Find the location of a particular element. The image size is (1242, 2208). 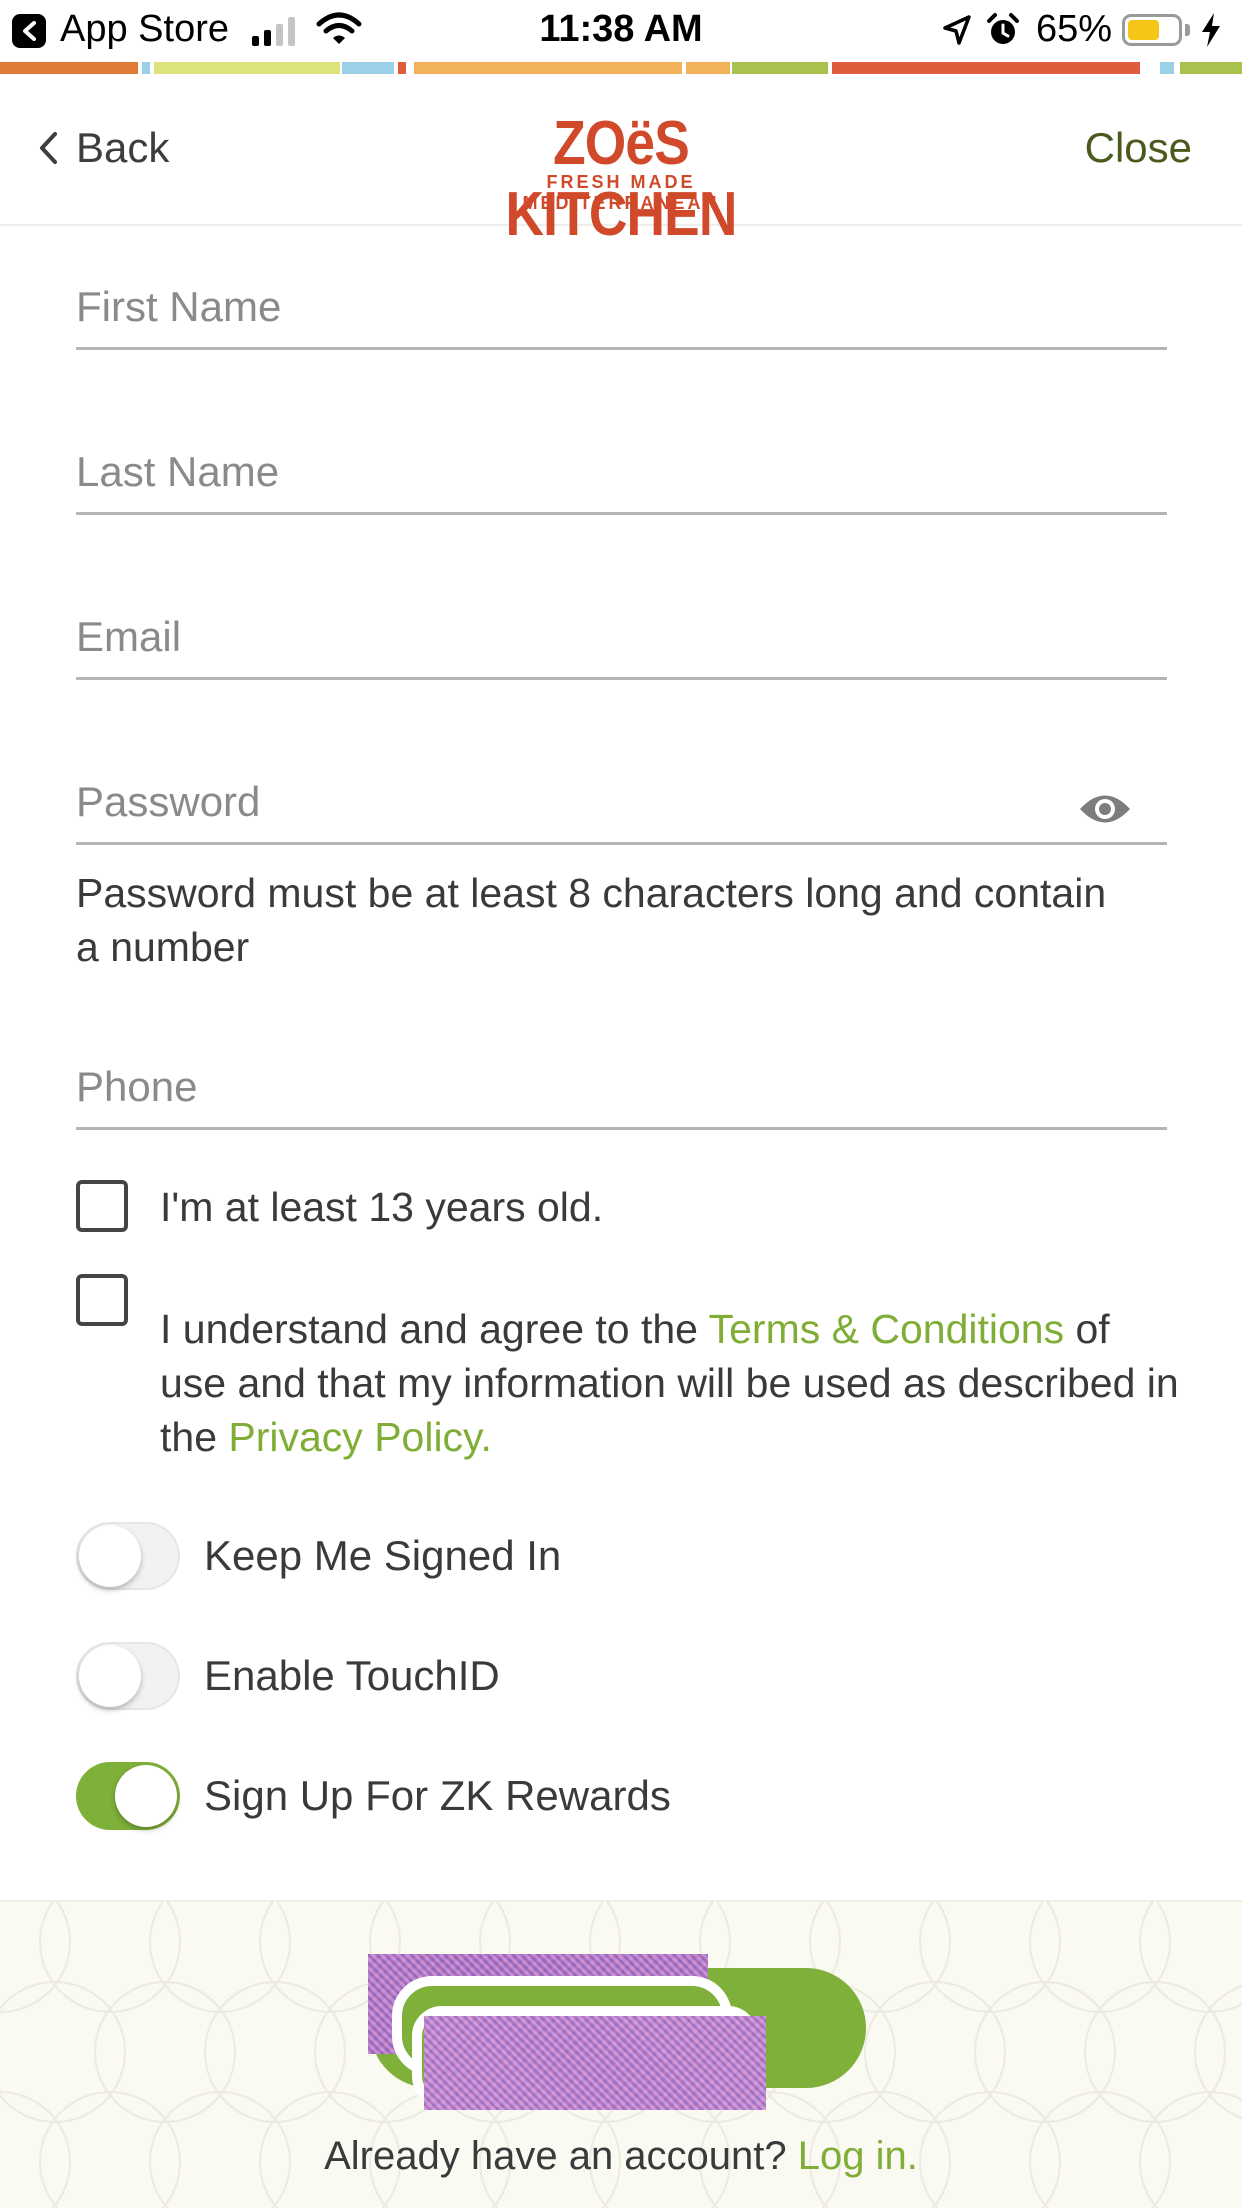

age-checkbox-row: I'm at least 13 years old. is located at coordinates (626, 1210).